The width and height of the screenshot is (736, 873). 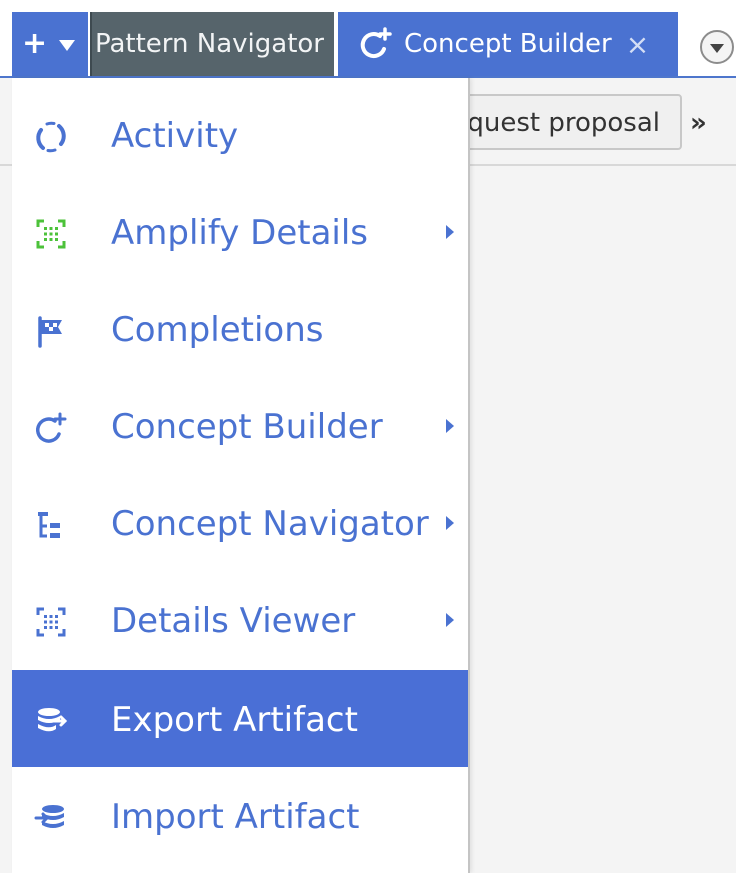 I want to click on toolbar-more-button: », so click(x=713, y=123).